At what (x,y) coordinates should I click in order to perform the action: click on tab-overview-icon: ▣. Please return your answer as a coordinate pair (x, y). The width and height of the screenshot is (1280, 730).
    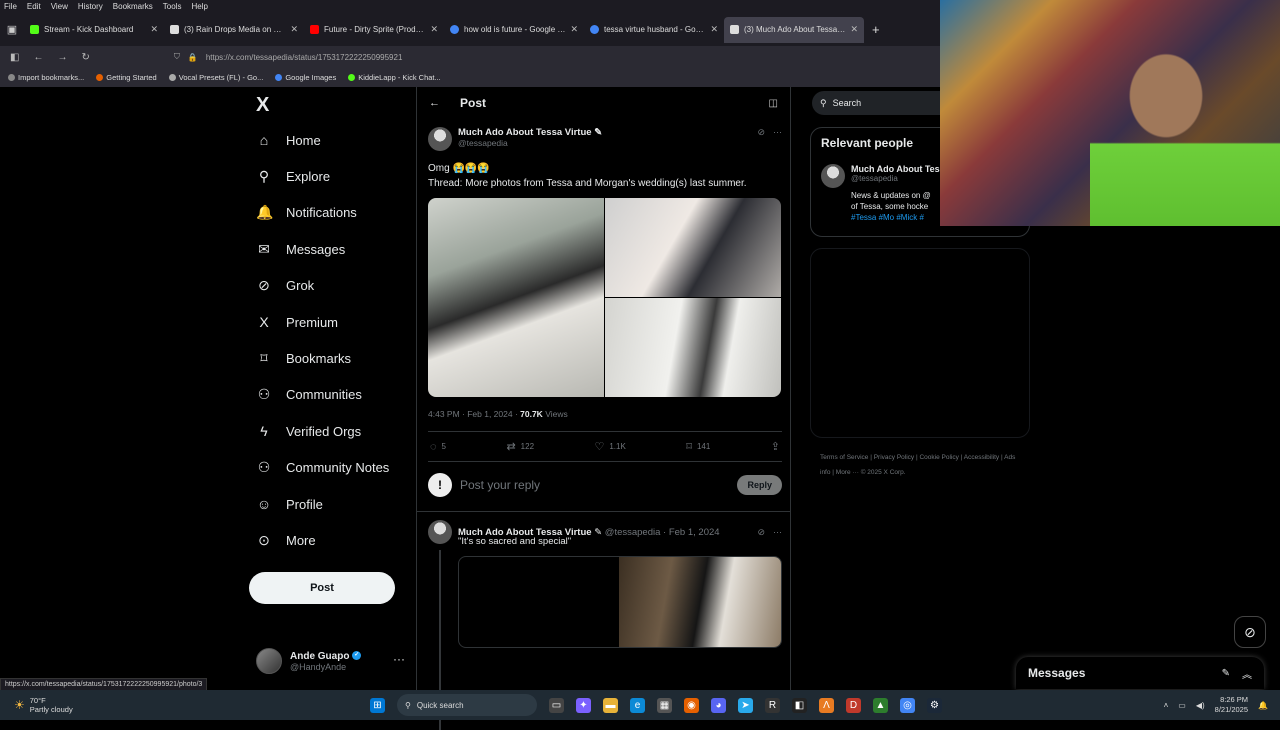
    Looking at the image, I should click on (12, 29).